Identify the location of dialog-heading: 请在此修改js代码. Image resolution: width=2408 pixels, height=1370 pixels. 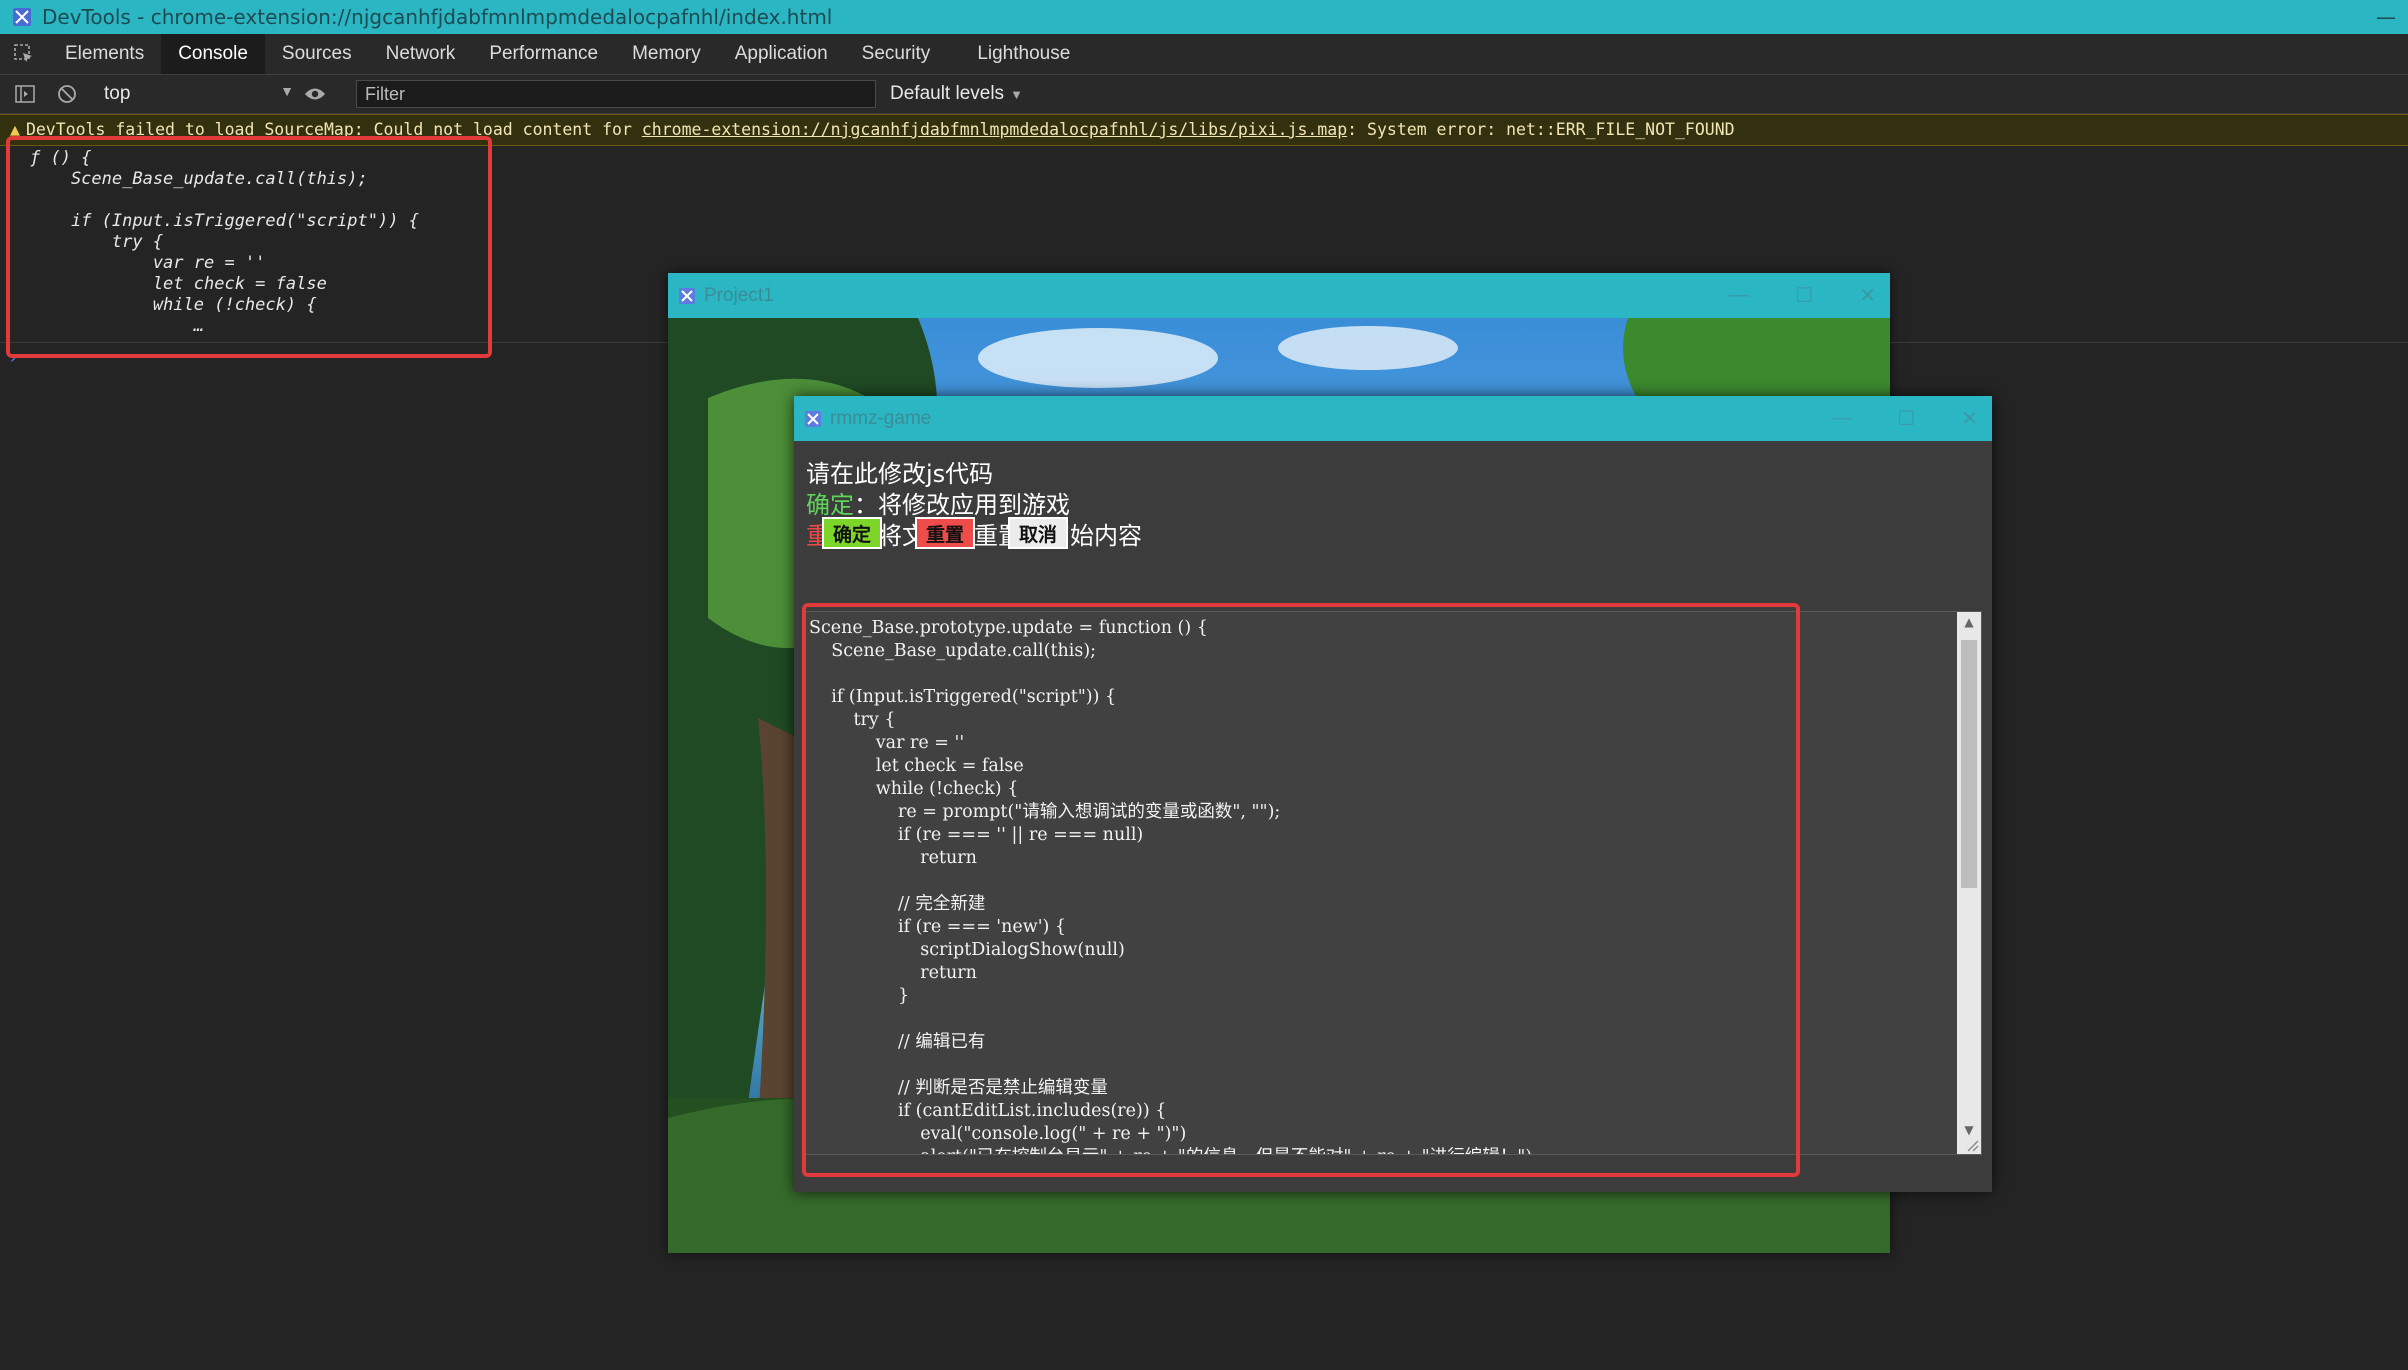
(900, 474).